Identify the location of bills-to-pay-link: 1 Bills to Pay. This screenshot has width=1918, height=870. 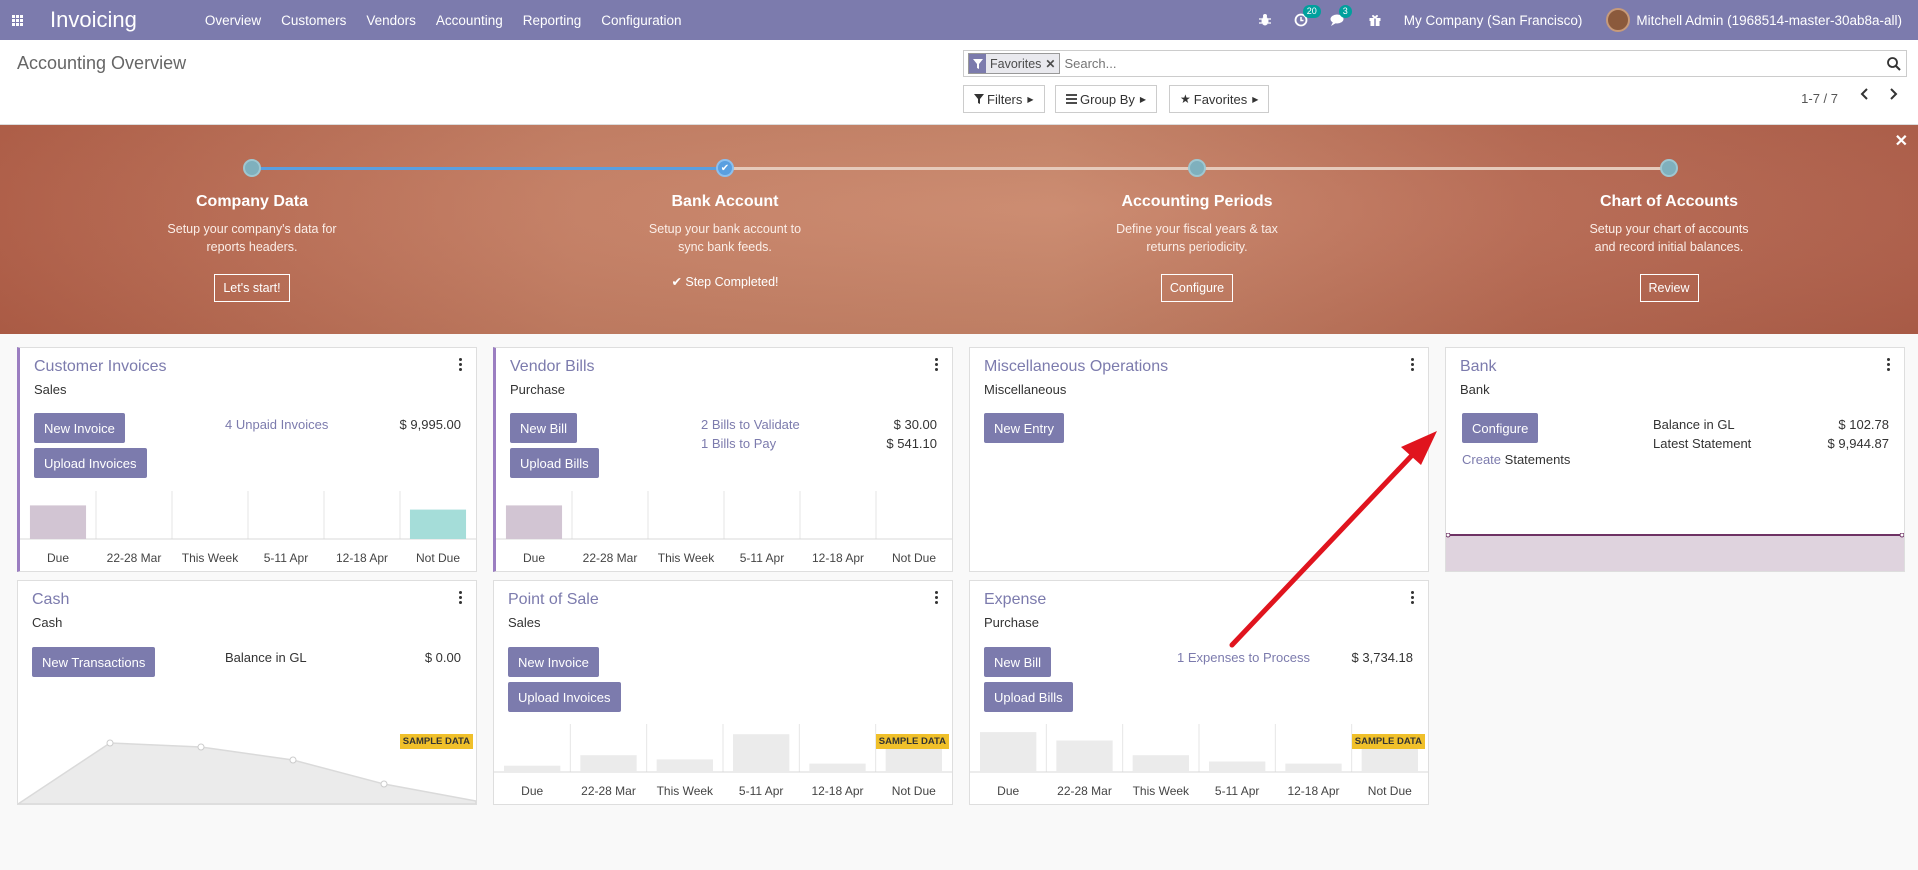
(738, 443).